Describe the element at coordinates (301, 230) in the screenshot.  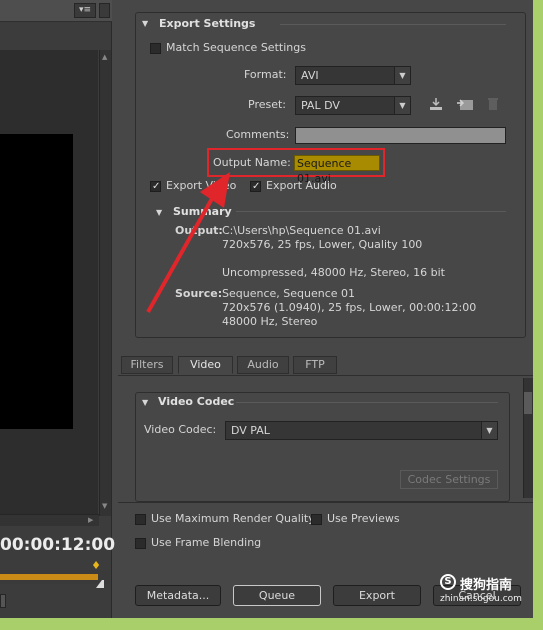
I see `summary-output-line: C:\Users\hp\Sequence 01.avi` at that location.